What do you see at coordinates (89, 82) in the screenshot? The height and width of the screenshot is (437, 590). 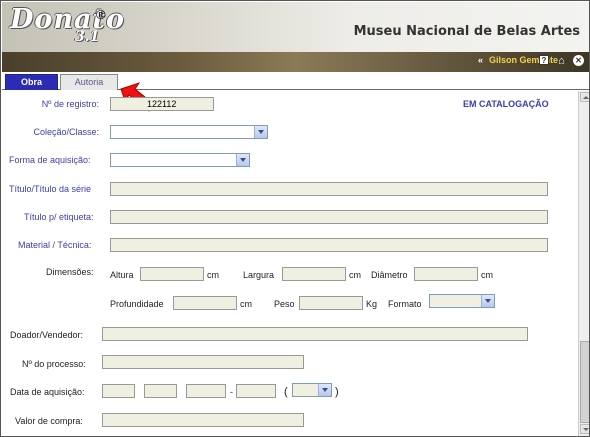 I see `tab-autoria: Autoria` at bounding box center [89, 82].